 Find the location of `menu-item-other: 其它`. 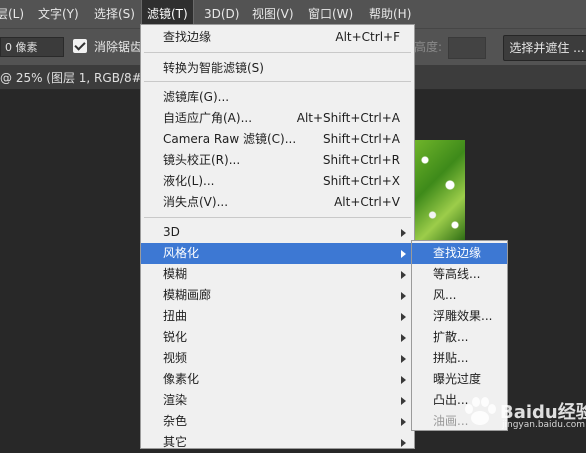

menu-item-other: 其它 is located at coordinates (277, 442).